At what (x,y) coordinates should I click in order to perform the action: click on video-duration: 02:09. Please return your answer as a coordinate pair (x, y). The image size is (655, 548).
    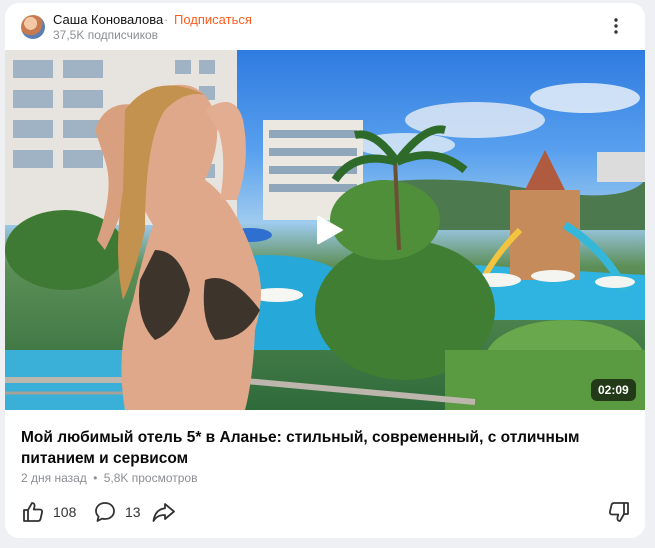
    Looking at the image, I should click on (613, 390).